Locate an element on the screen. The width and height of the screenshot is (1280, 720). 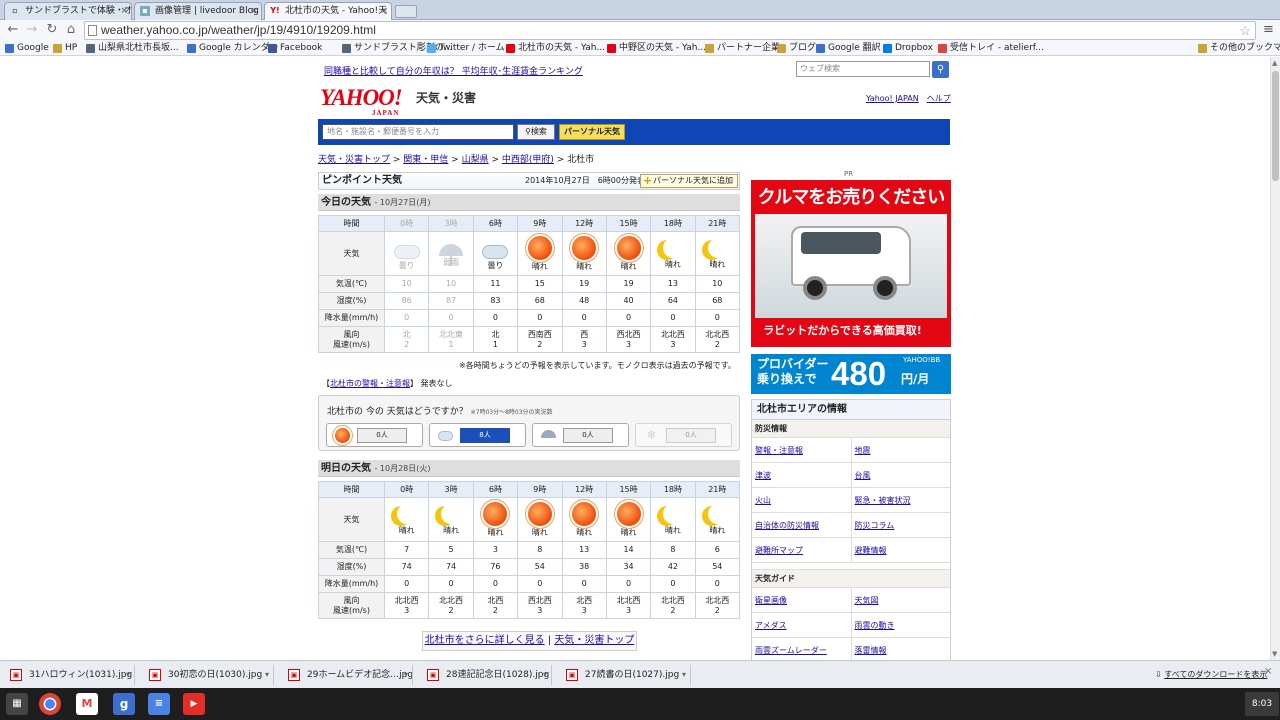
show-all-downloads: ⇩ すべてのダウンロードを表示 is located at coordinates (1211, 674).